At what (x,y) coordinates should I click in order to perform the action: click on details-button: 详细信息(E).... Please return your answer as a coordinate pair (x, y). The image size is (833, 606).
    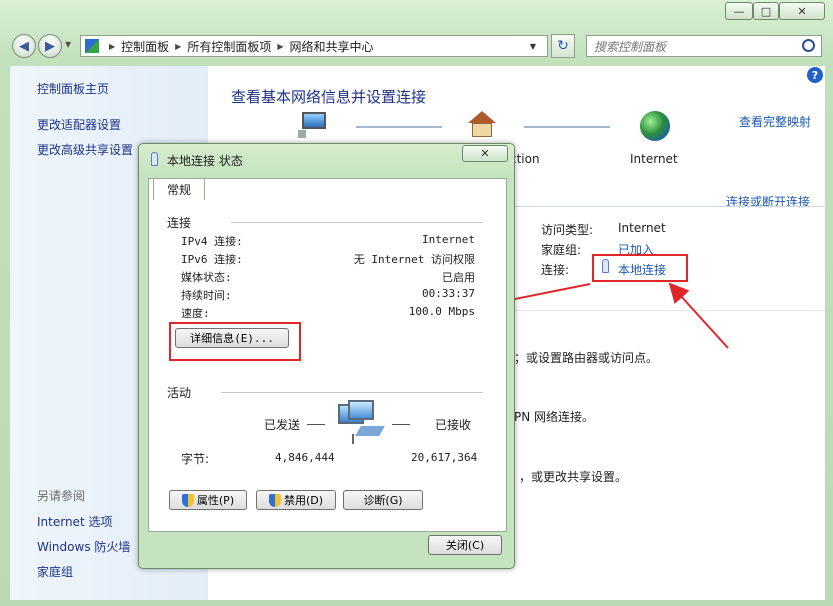
    Looking at the image, I should click on (232, 338).